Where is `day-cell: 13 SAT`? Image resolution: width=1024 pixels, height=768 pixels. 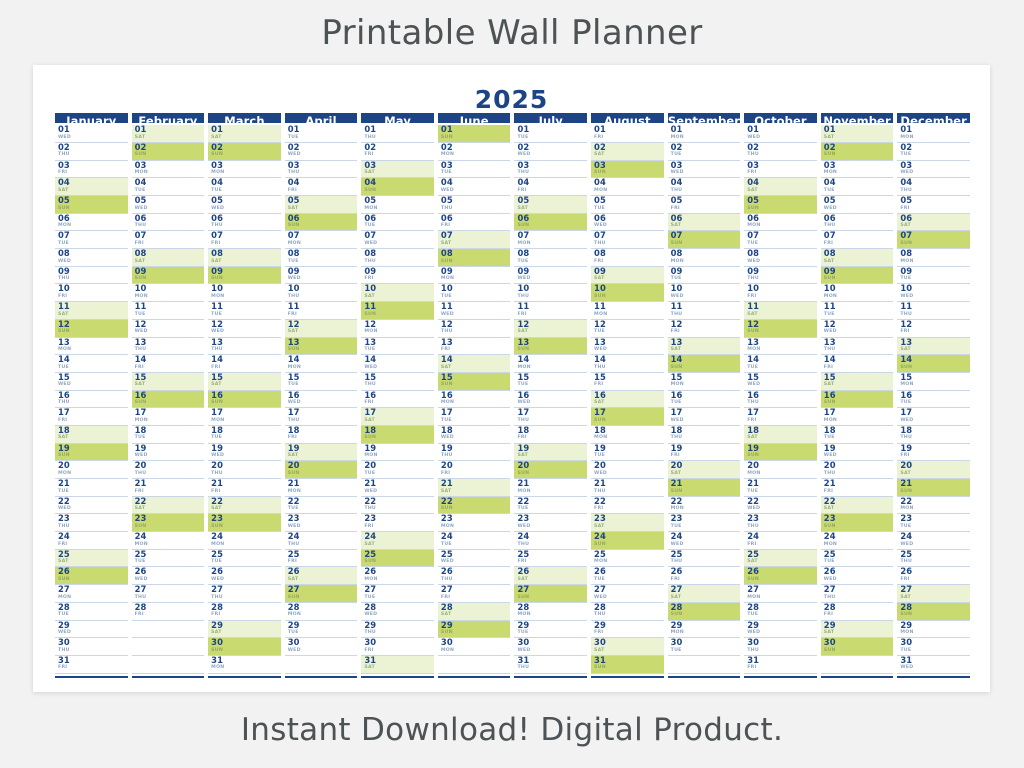 day-cell: 13 SAT is located at coordinates (704, 346).